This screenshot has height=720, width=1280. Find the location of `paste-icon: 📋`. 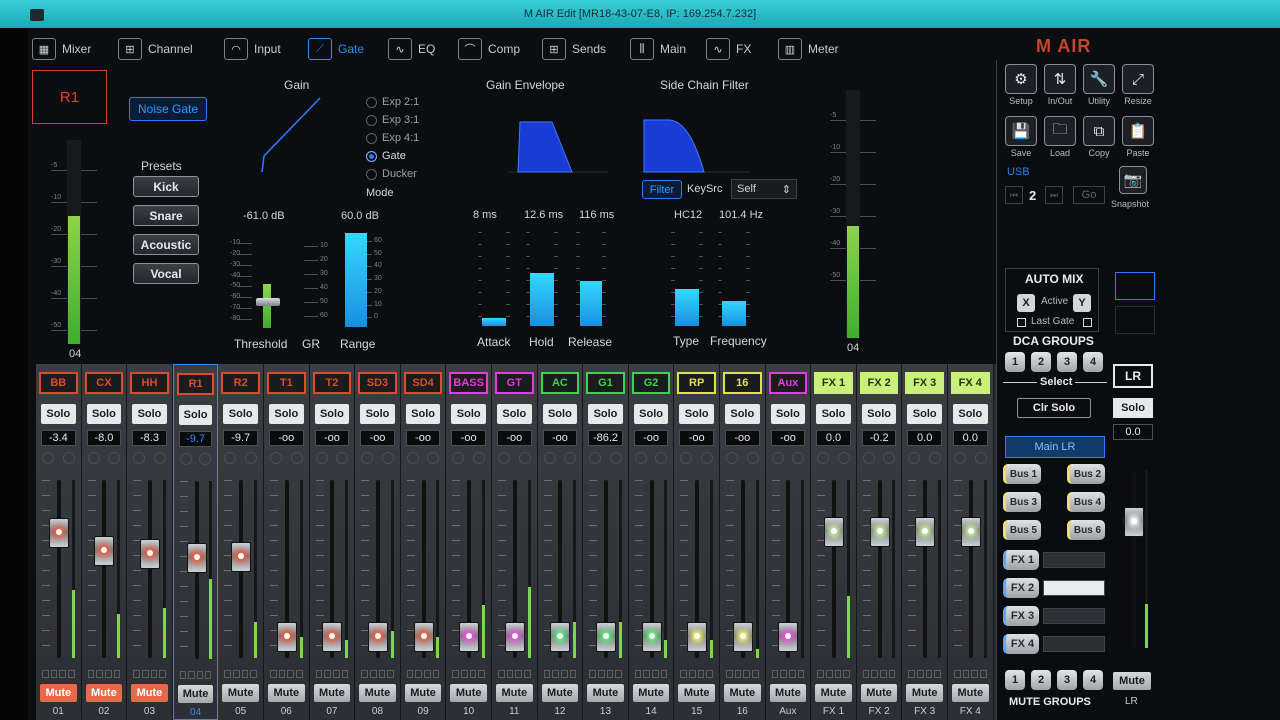

paste-icon: 📋 is located at coordinates (1138, 131).